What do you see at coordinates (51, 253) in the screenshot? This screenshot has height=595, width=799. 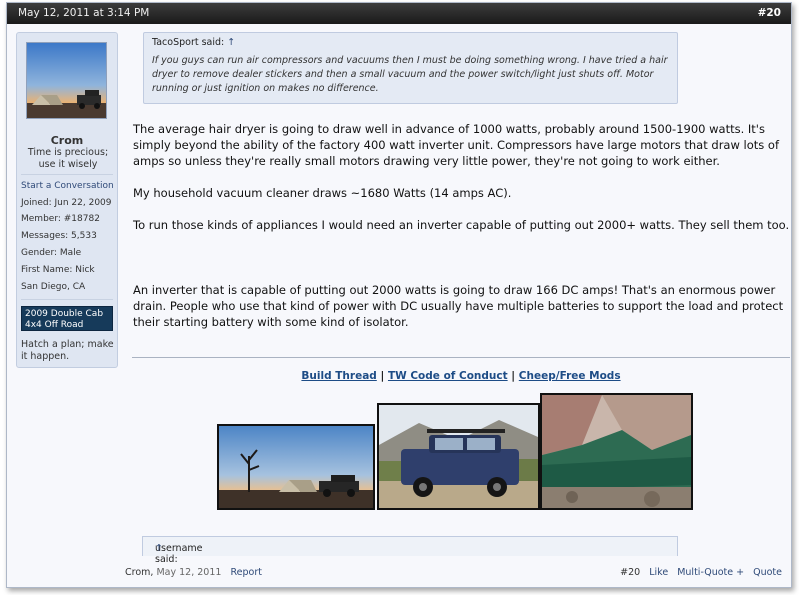 I see `gender: Gender: Male` at bounding box center [51, 253].